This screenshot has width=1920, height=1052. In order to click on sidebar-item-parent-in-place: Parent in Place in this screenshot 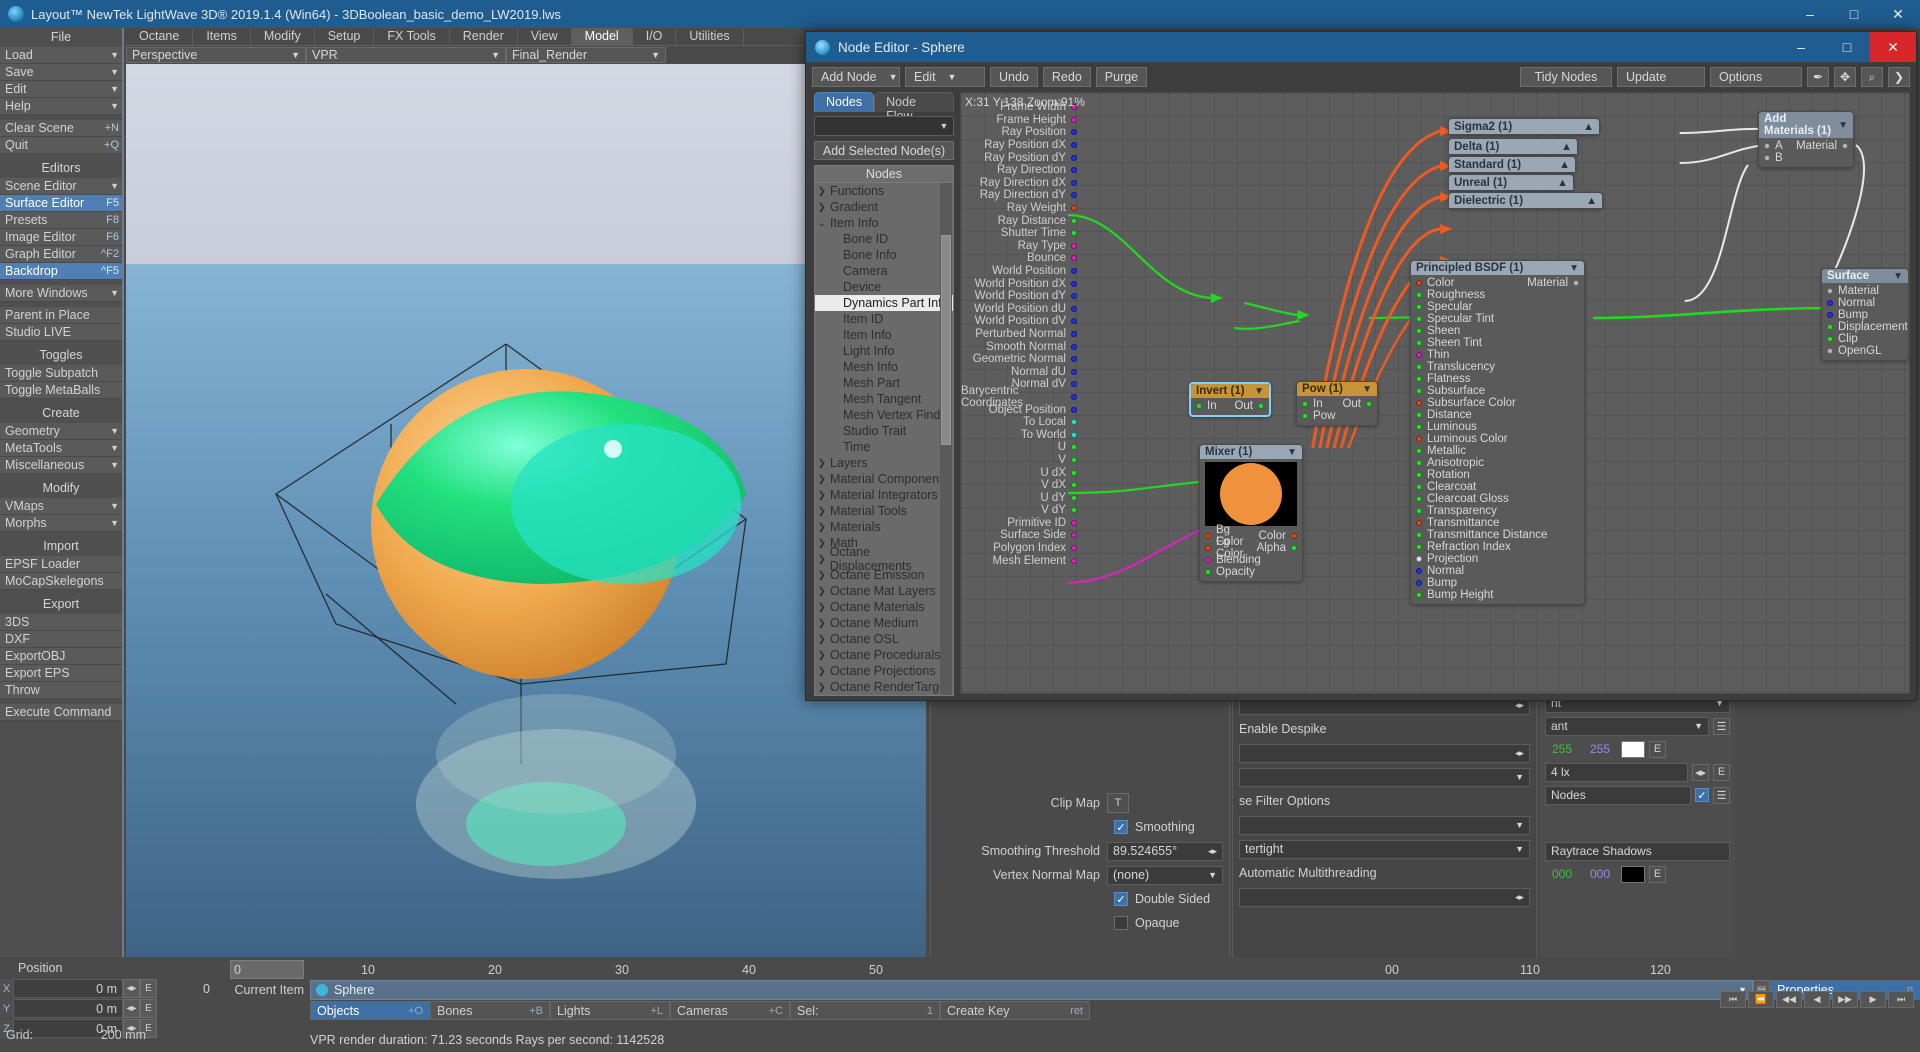, I will do `click(61, 315)`.